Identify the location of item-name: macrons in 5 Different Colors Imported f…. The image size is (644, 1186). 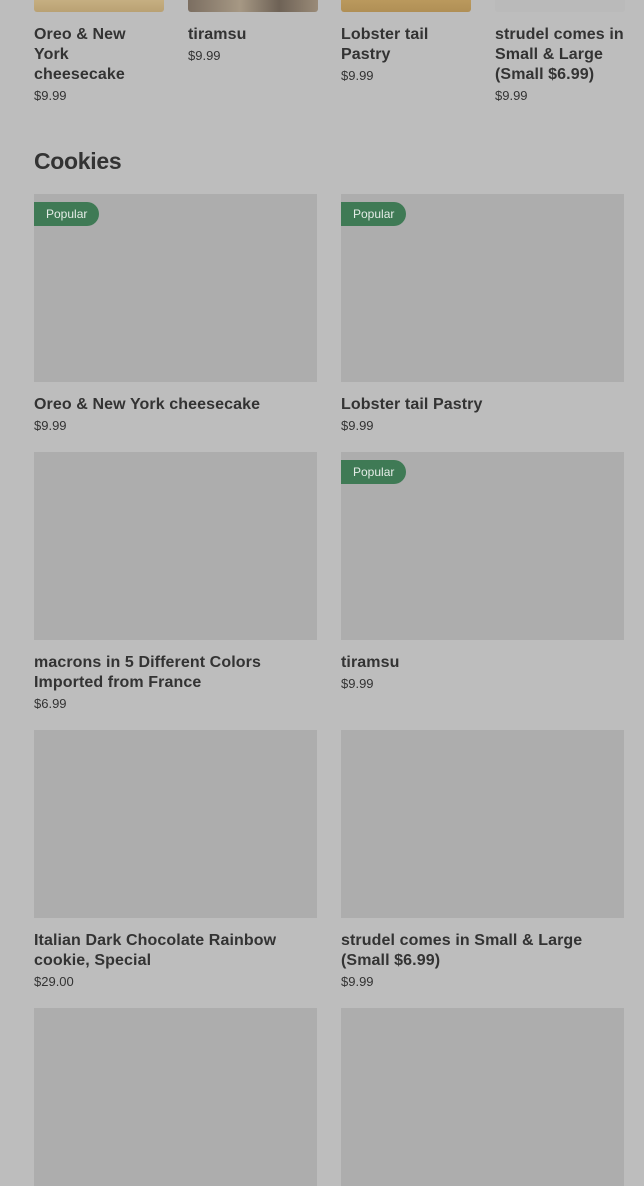
(147, 672).